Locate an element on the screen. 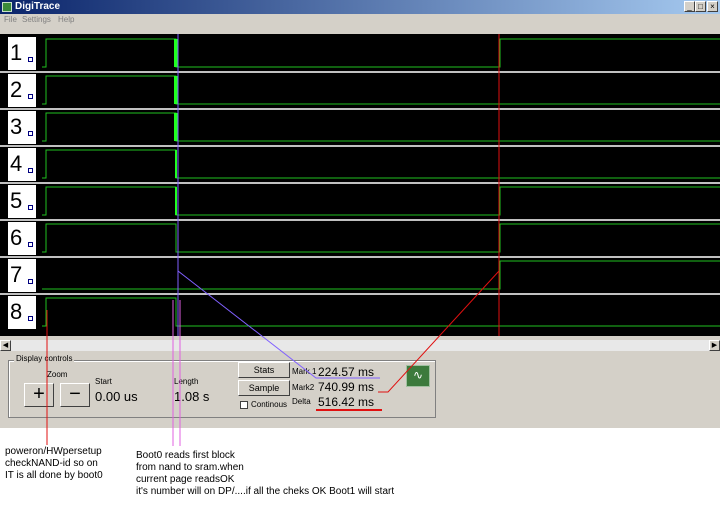 The image size is (720, 505). activity-bursts is located at coordinates (176, 127).